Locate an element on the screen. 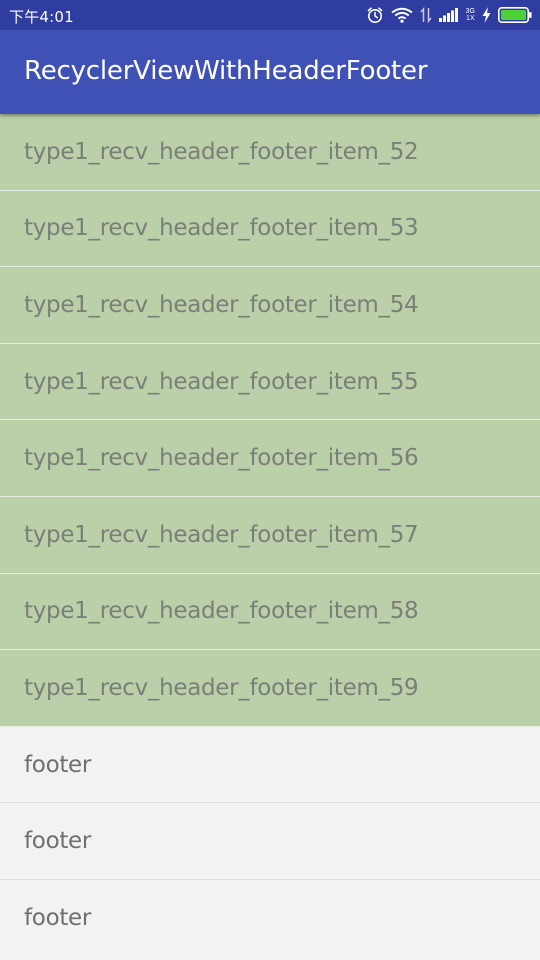 The width and height of the screenshot is (540, 960). network-type-label: 3G 1X is located at coordinates (470, 15).